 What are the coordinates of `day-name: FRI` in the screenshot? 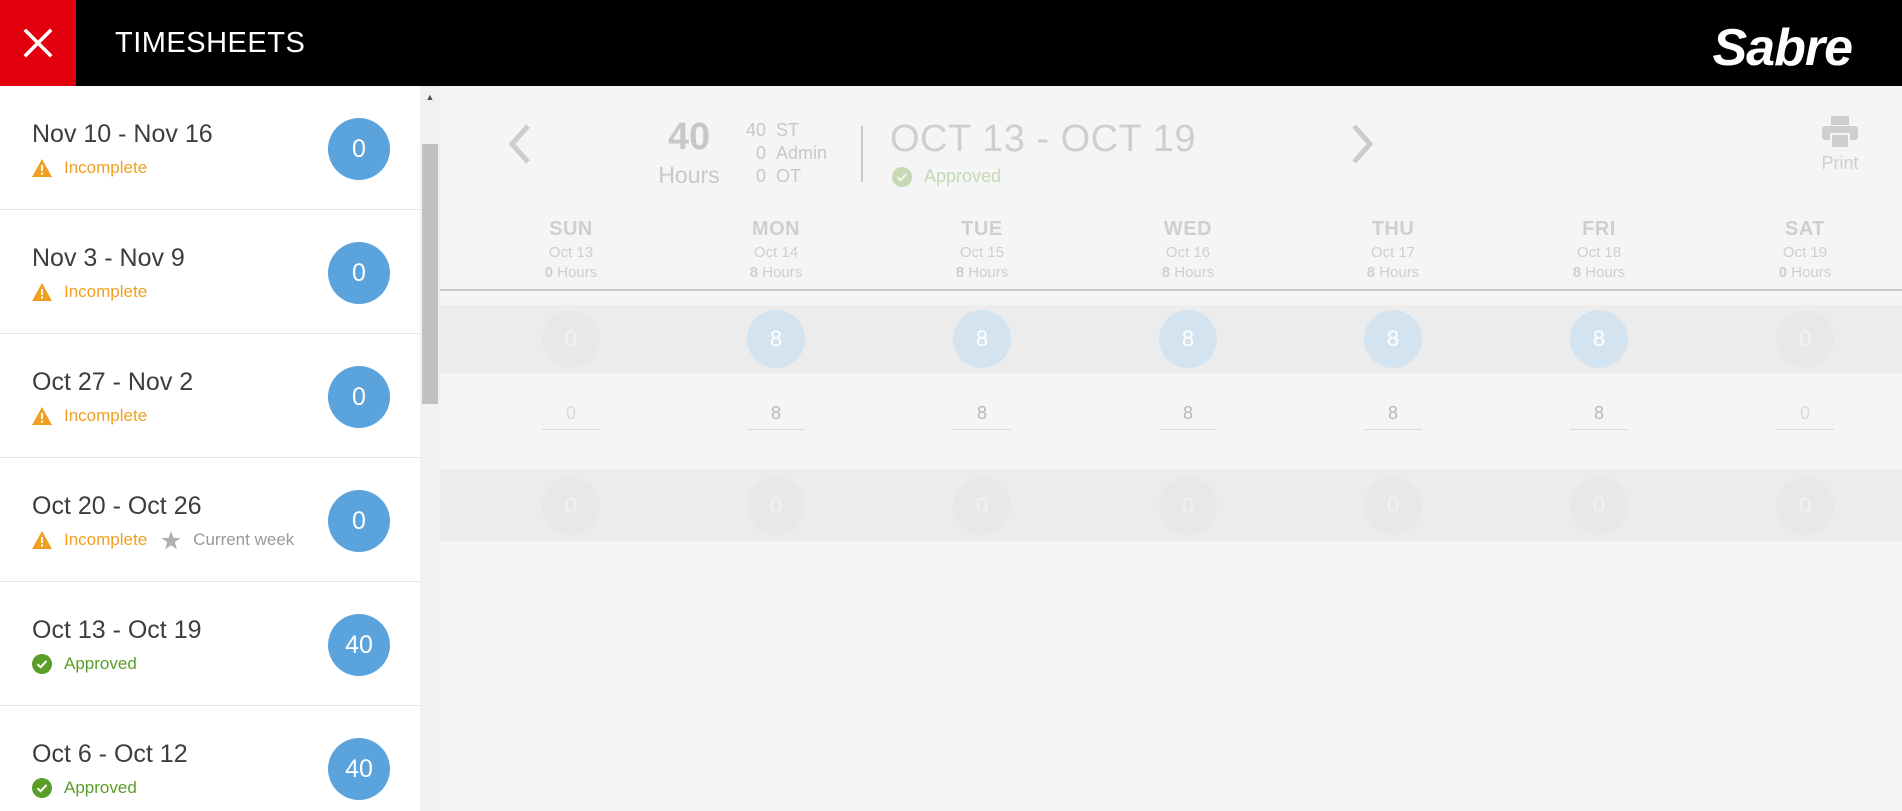 It's located at (1599, 229).